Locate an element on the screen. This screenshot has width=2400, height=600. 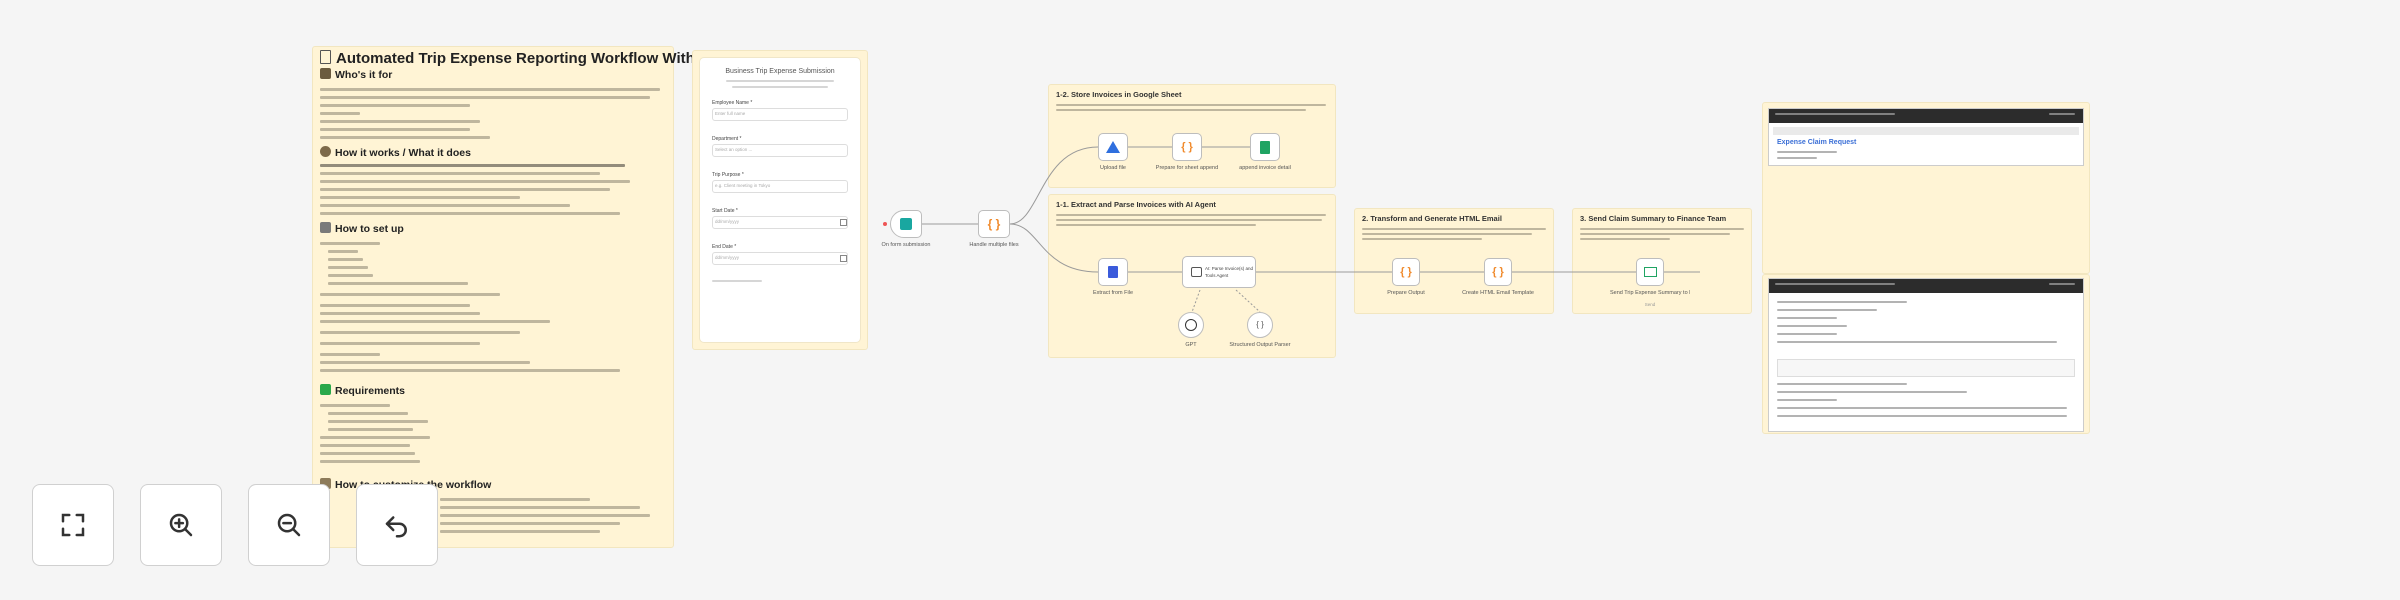
google-sheets-icon is located at coordinates (1265, 147).